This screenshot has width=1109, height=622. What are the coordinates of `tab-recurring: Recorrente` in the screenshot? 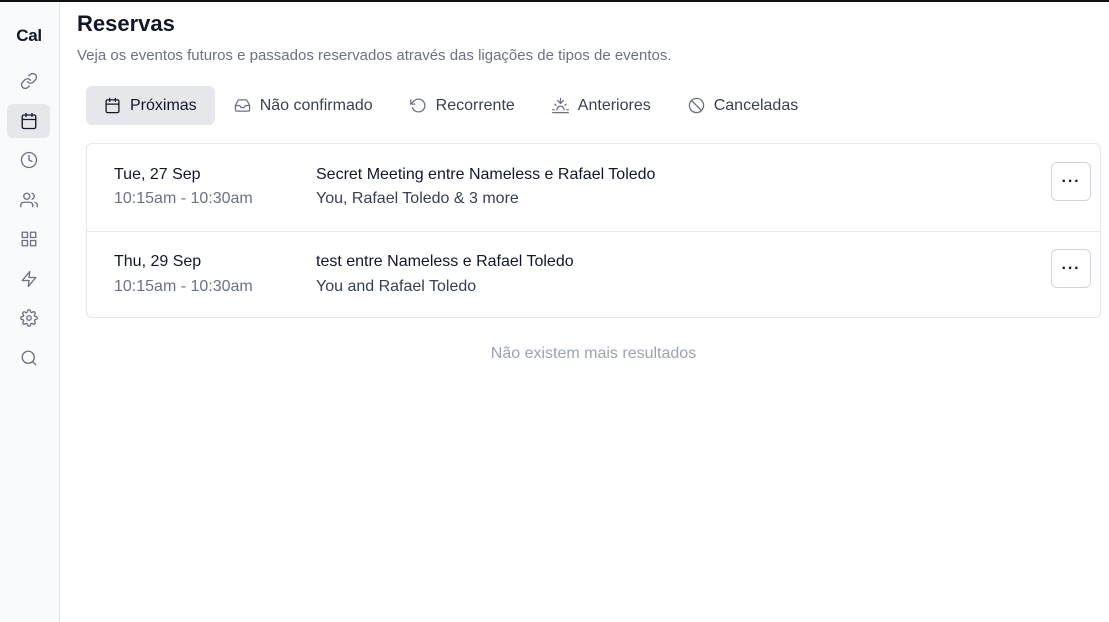 It's located at (462, 105).